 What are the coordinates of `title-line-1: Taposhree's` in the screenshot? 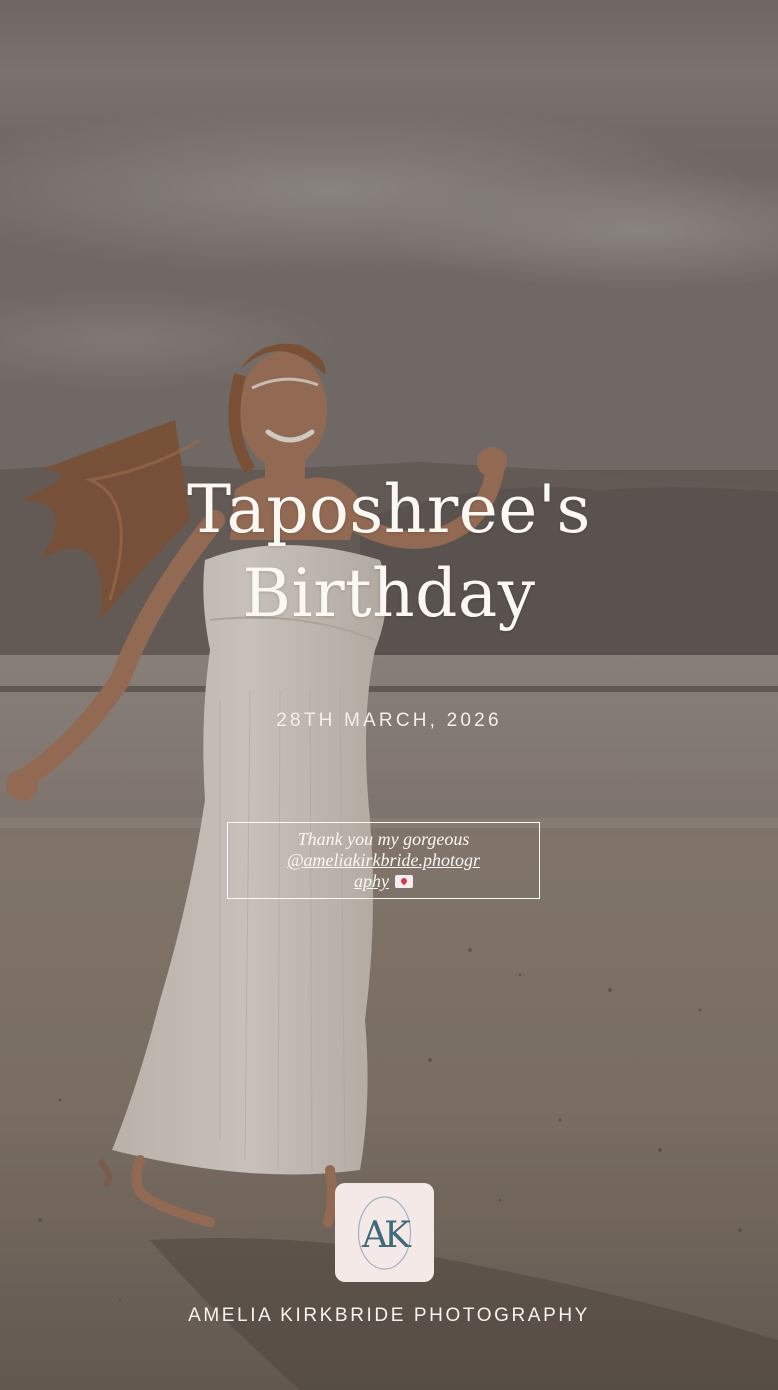 It's located at (389, 509).